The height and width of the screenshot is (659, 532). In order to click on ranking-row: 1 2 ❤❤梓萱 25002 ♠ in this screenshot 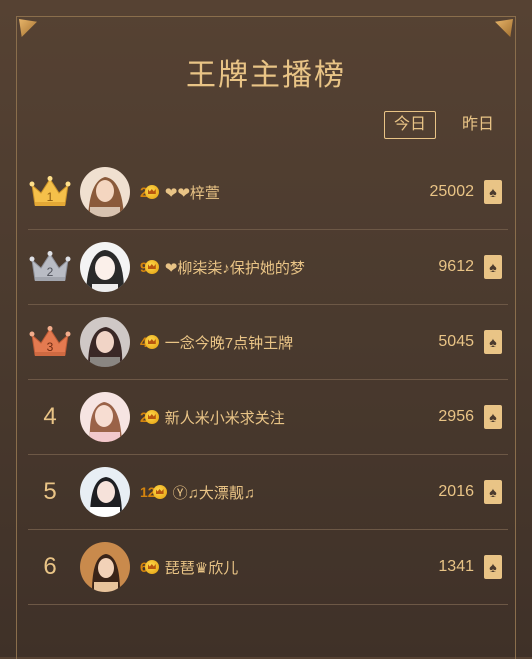, I will do `click(268, 192)`.